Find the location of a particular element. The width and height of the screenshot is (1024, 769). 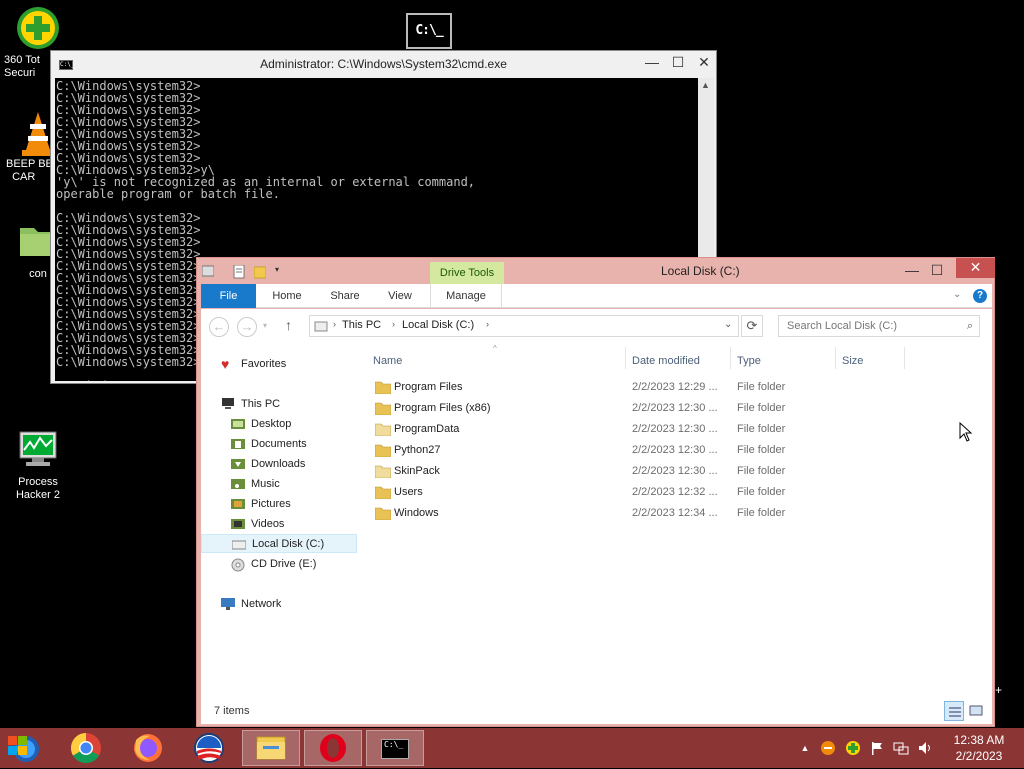

address-bar: › This PC › Local Disk (C:) › ⌄ is located at coordinates (524, 326).